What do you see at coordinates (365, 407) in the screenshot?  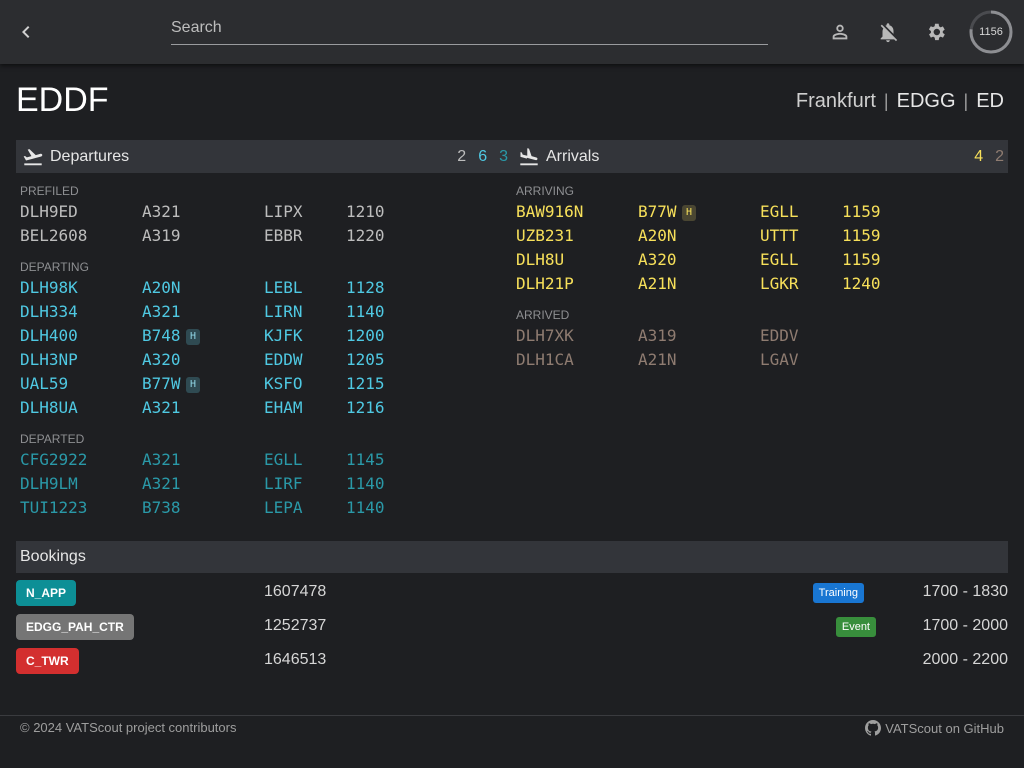 I see `flight-time: 1216` at bounding box center [365, 407].